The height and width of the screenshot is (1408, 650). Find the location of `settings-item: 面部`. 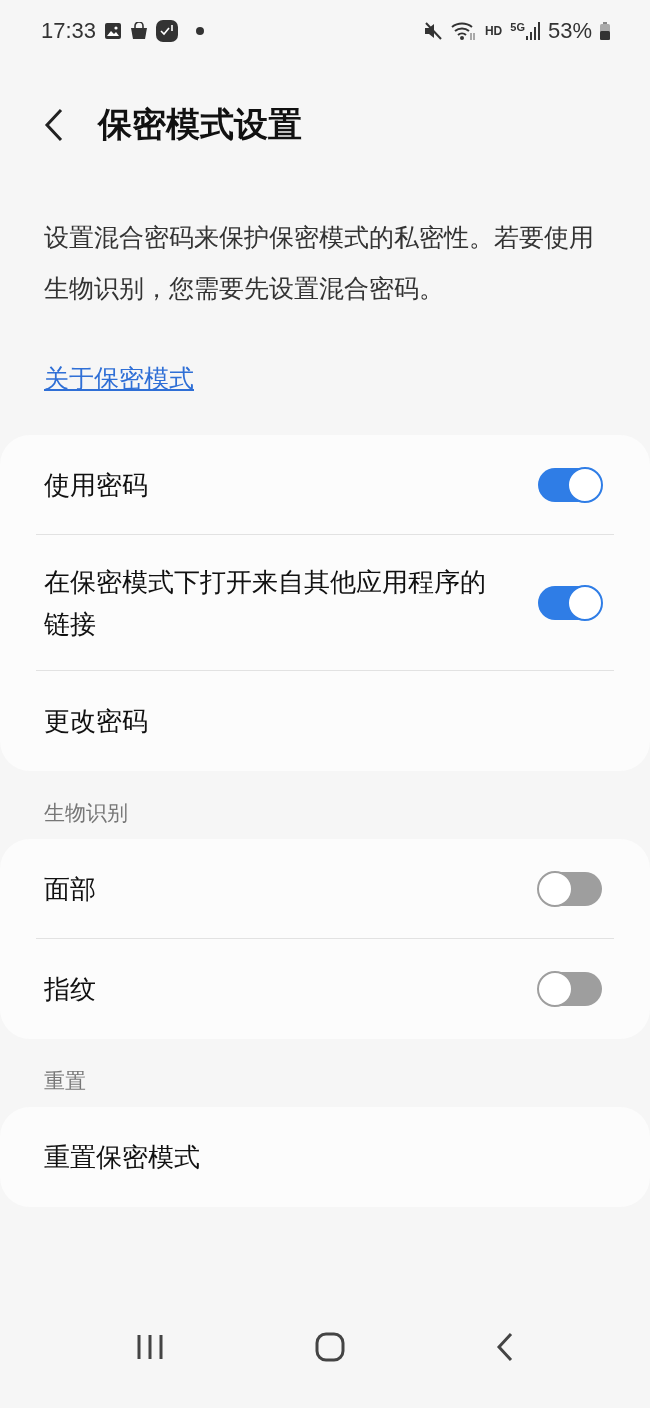

settings-item: 面部 is located at coordinates (307, 889).